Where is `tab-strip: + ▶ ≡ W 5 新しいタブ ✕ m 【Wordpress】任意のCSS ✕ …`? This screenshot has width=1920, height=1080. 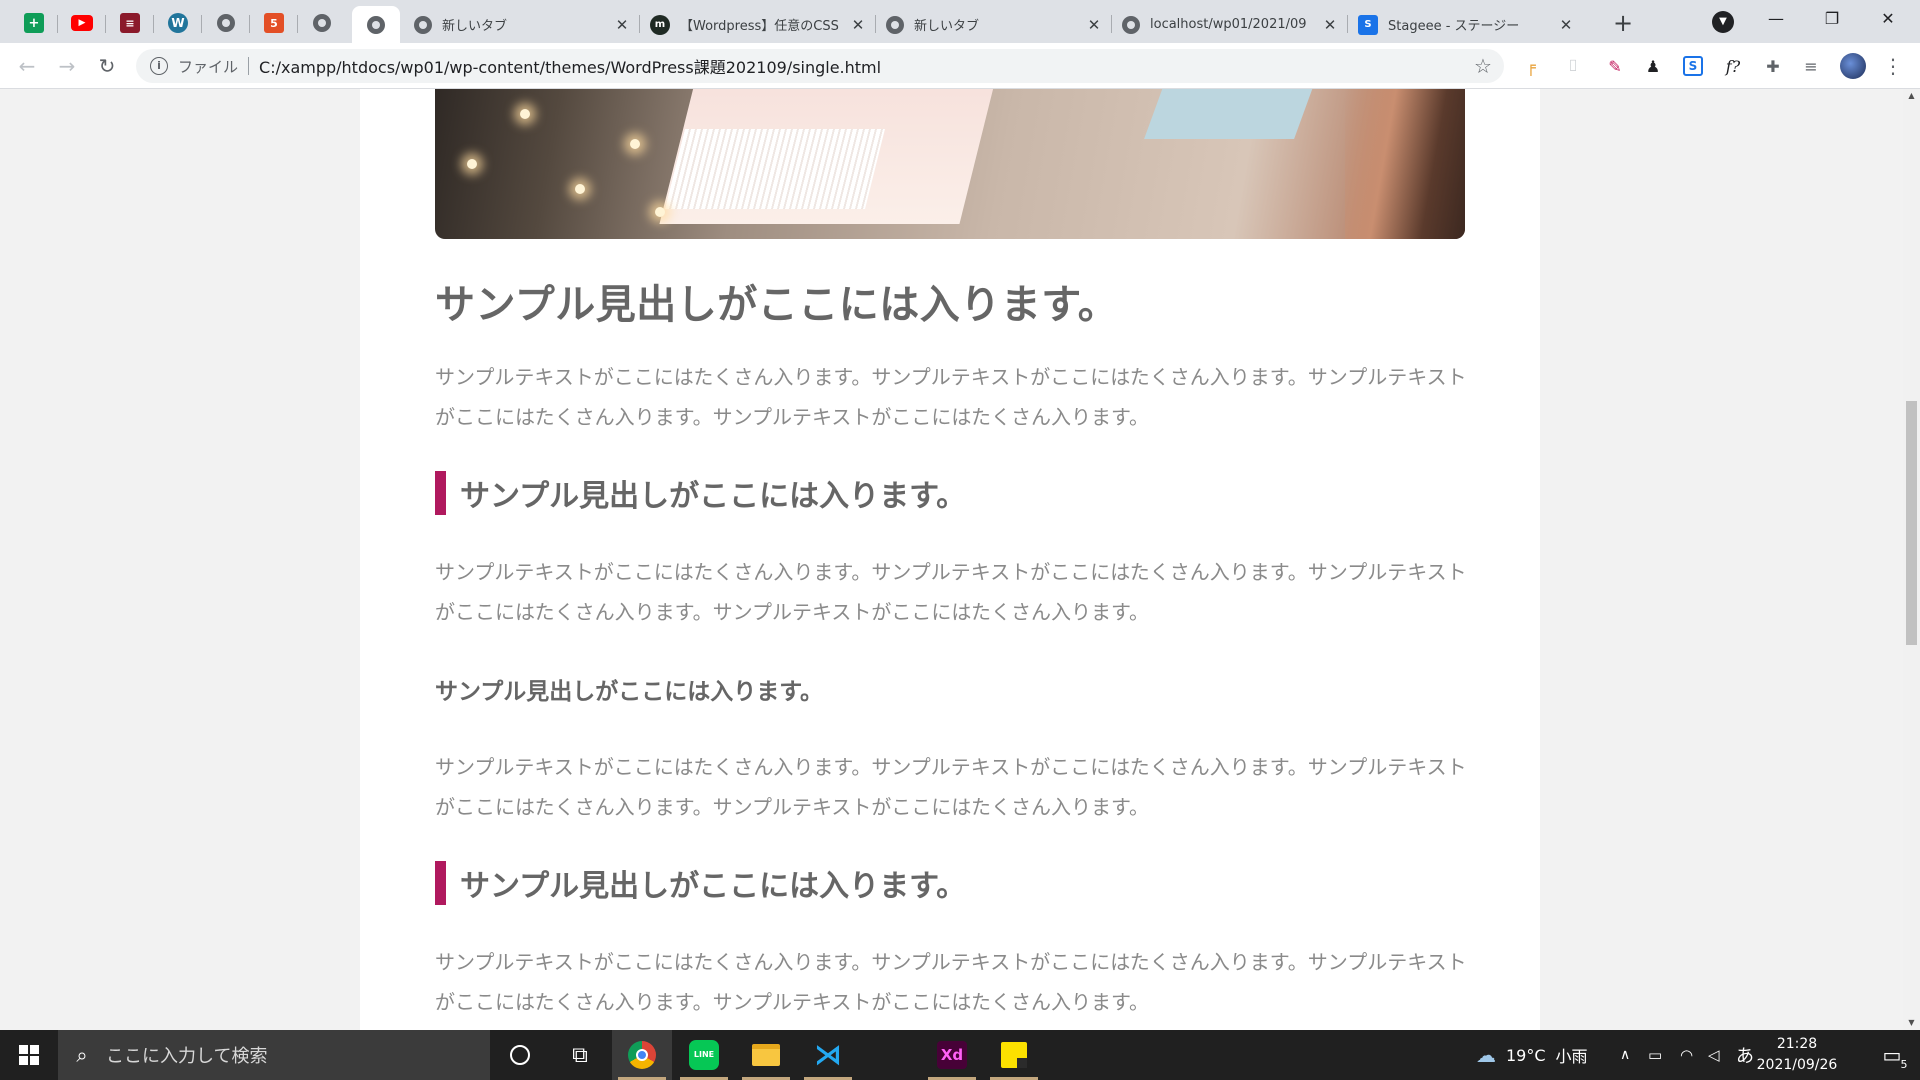 tab-strip: + ▶ ≡ W 5 新しいタブ ✕ m 【Wordpress】任意のCSS ✕ … is located at coordinates (960, 21).